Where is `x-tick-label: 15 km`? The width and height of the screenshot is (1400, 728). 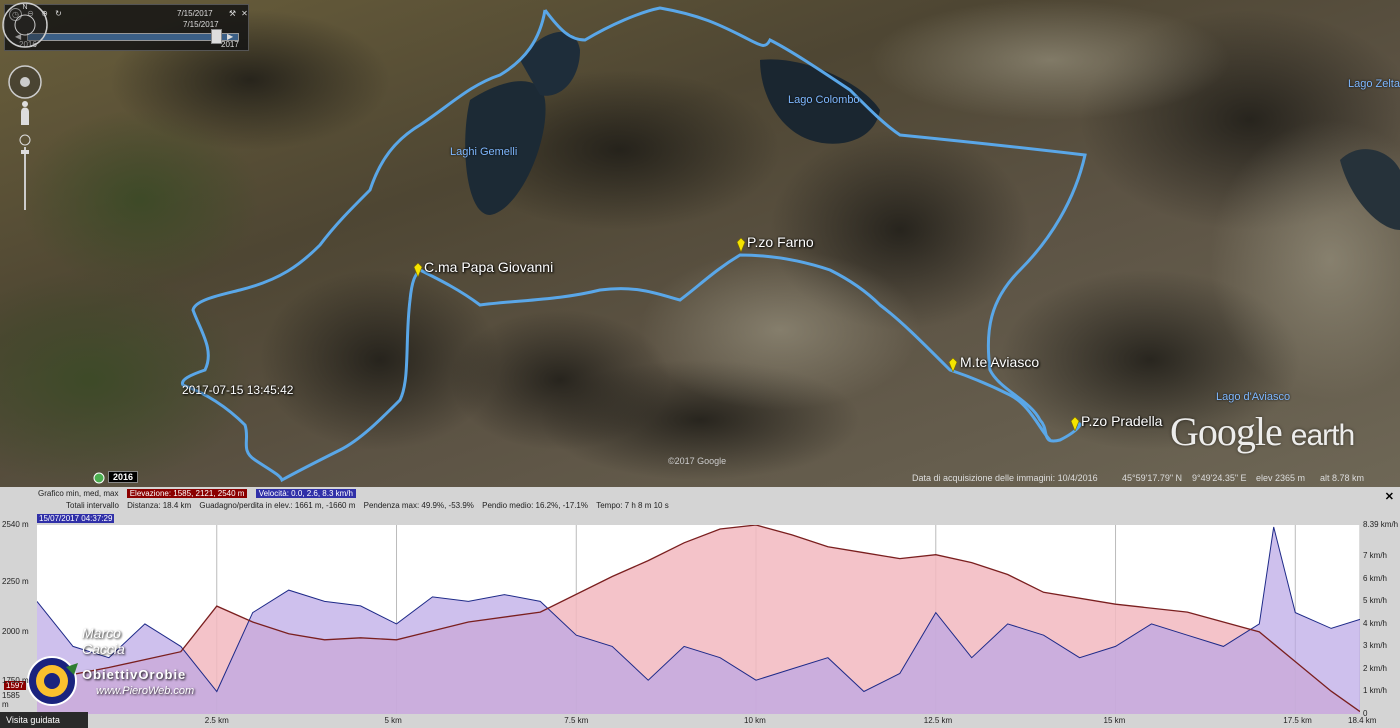 x-tick-label: 15 km is located at coordinates (1114, 720).